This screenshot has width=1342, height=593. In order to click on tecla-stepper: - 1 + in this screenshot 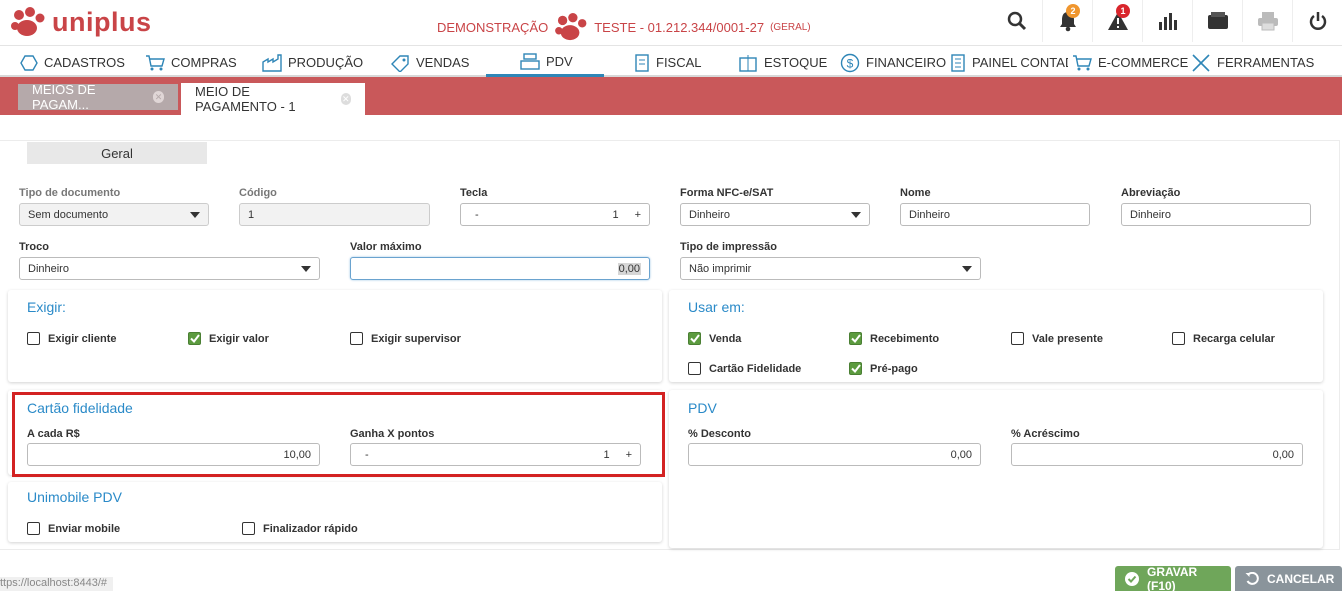, I will do `click(555, 214)`.